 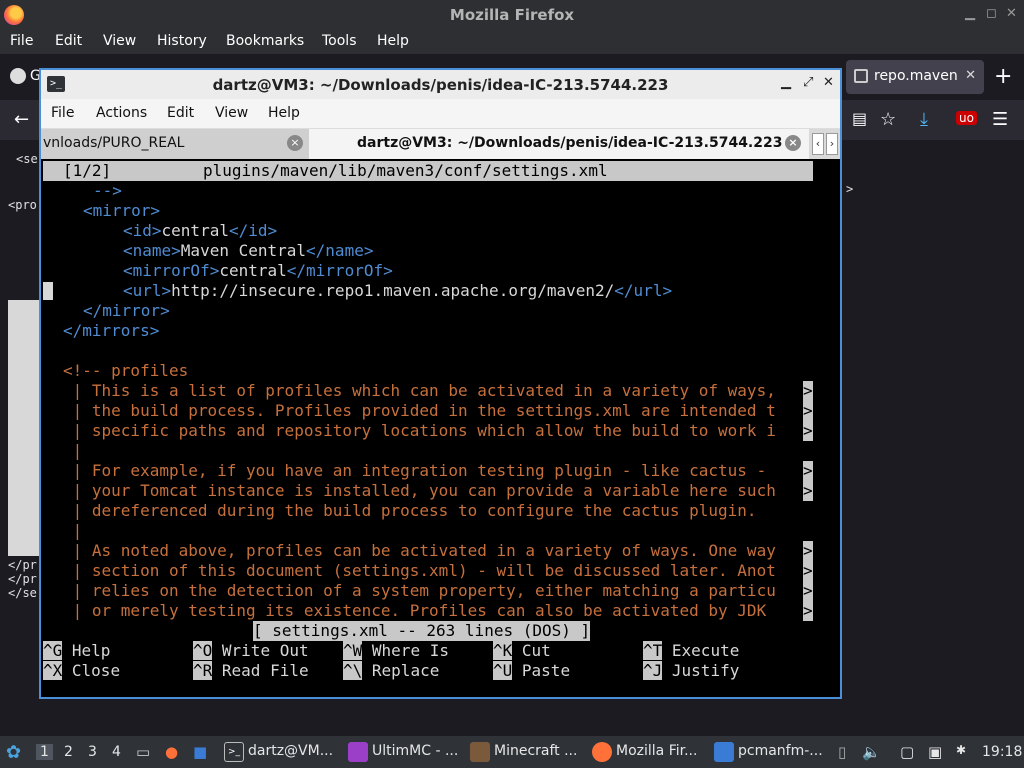 I want to click on ublock-icon: uo, so click(x=966, y=118).